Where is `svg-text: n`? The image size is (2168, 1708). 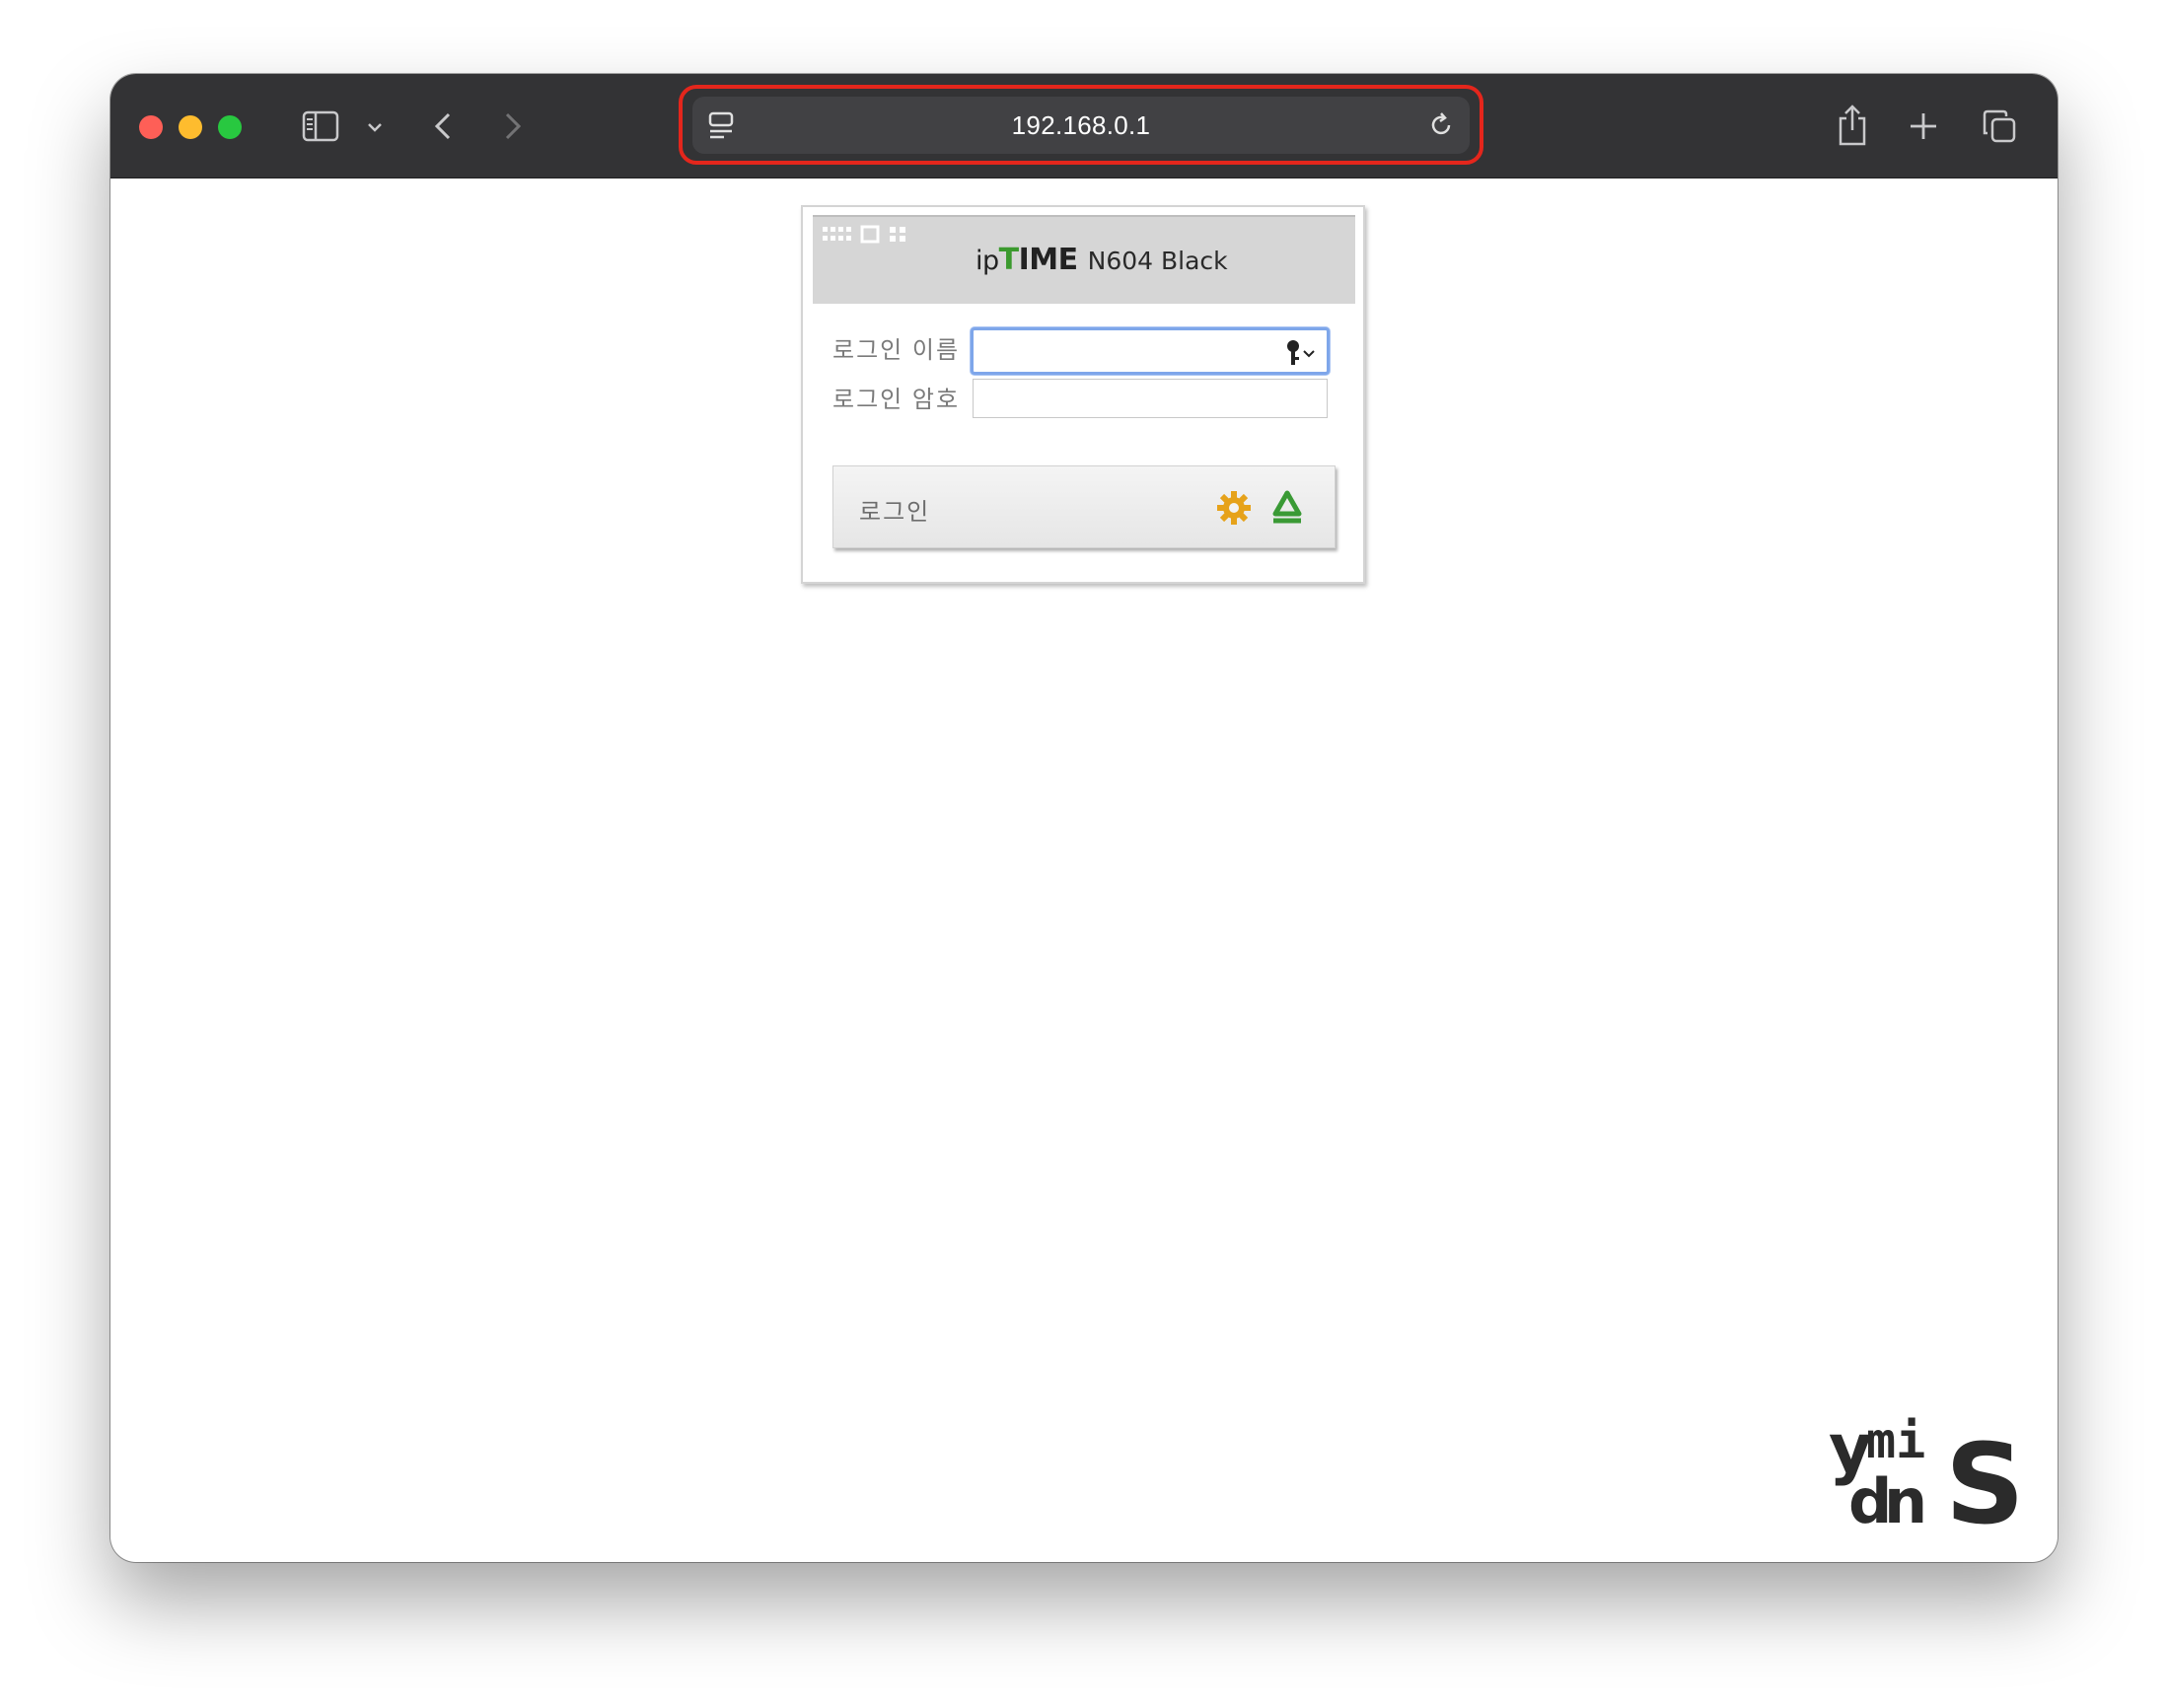 svg-text: n is located at coordinates (1906, 1497).